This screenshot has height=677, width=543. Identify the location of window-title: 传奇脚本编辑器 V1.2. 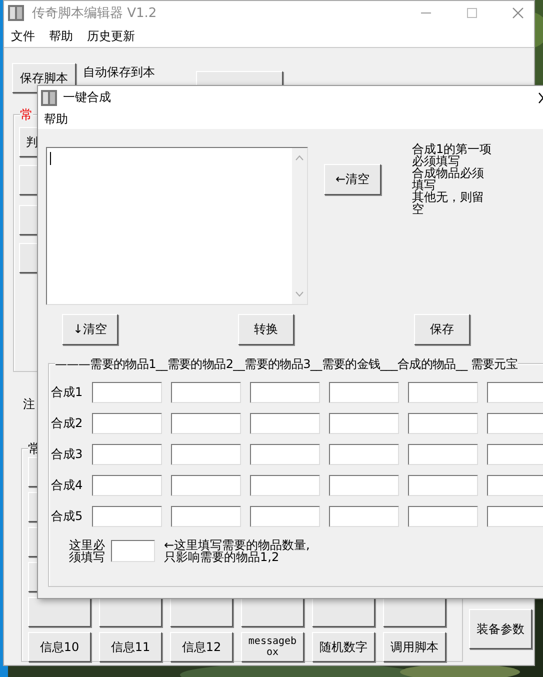
(94, 13).